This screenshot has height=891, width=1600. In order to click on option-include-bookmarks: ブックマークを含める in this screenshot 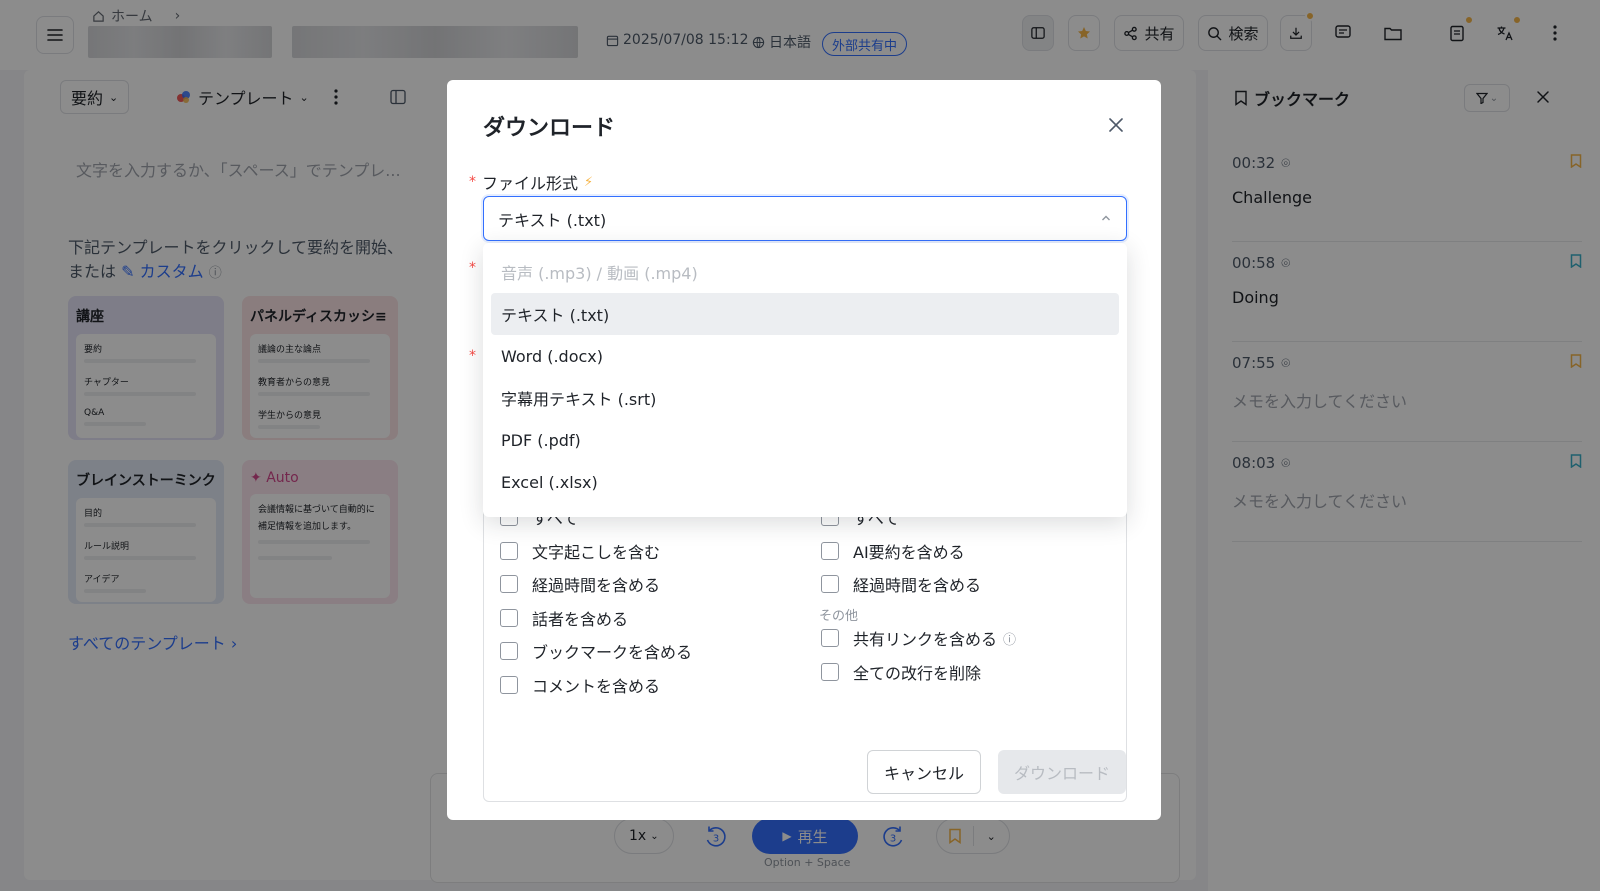, I will do `click(596, 651)`.